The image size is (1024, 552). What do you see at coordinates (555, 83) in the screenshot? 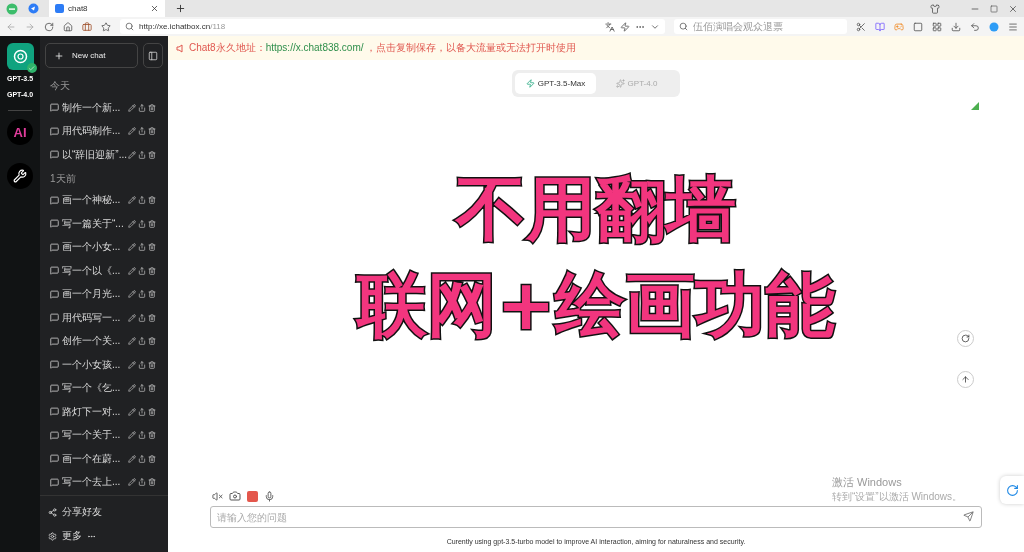
I see `model-tab: GPT-3.5-Max` at bounding box center [555, 83].